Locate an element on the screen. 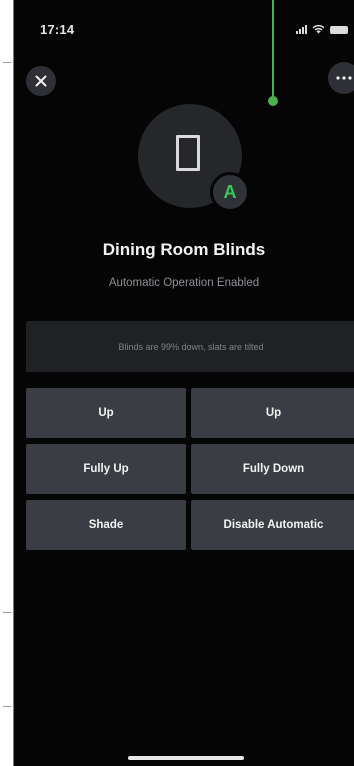 Image resolution: width=354 pixels, height=766 pixels. up-button-left: Up is located at coordinates (106, 413).